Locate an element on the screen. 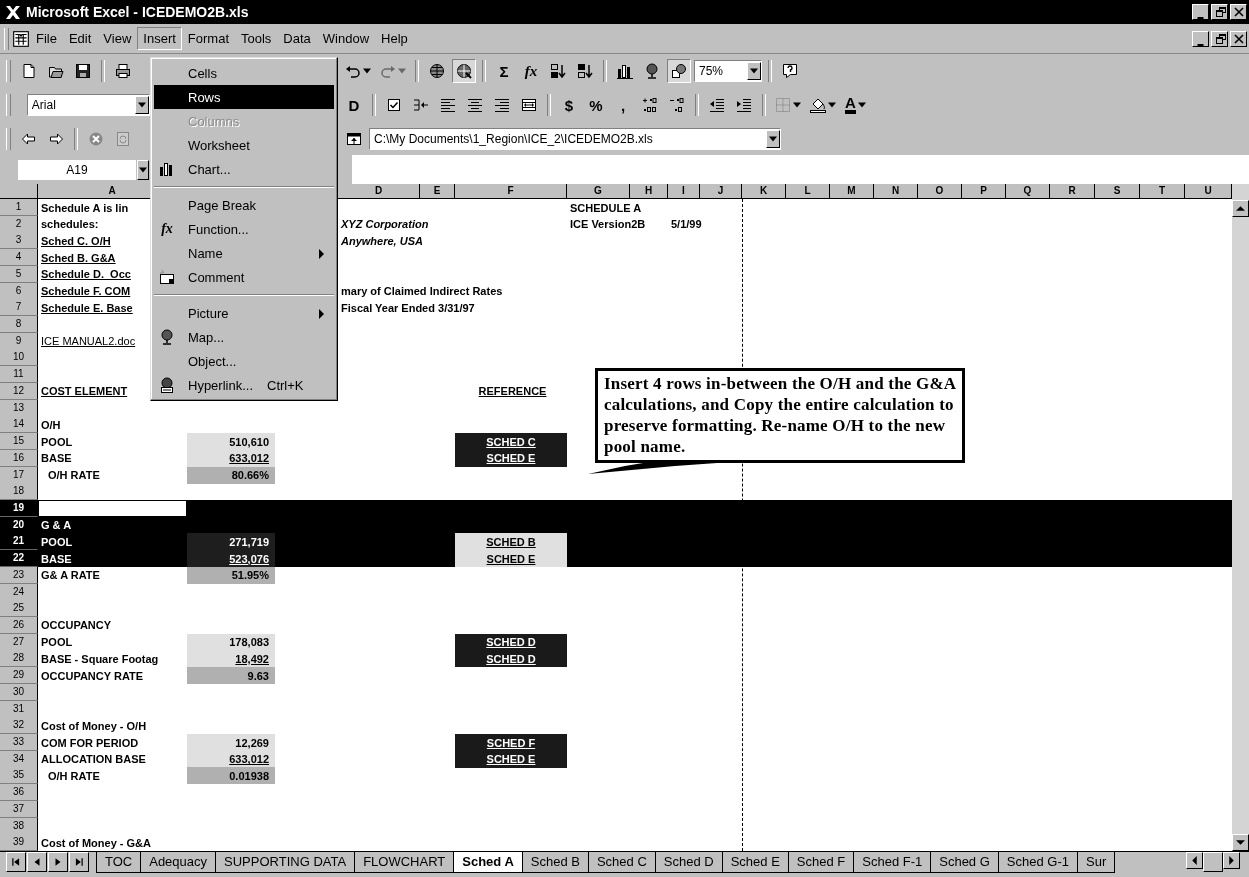  row-header: 29 is located at coordinates (19, 676).